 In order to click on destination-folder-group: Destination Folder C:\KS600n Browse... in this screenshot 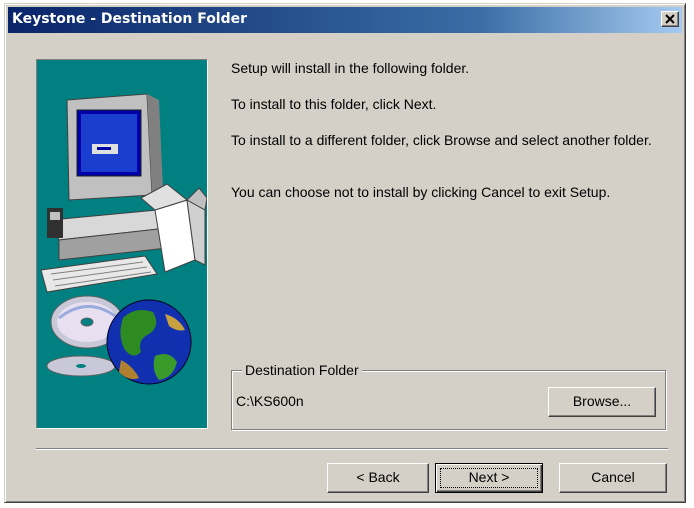, I will do `click(448, 396)`.